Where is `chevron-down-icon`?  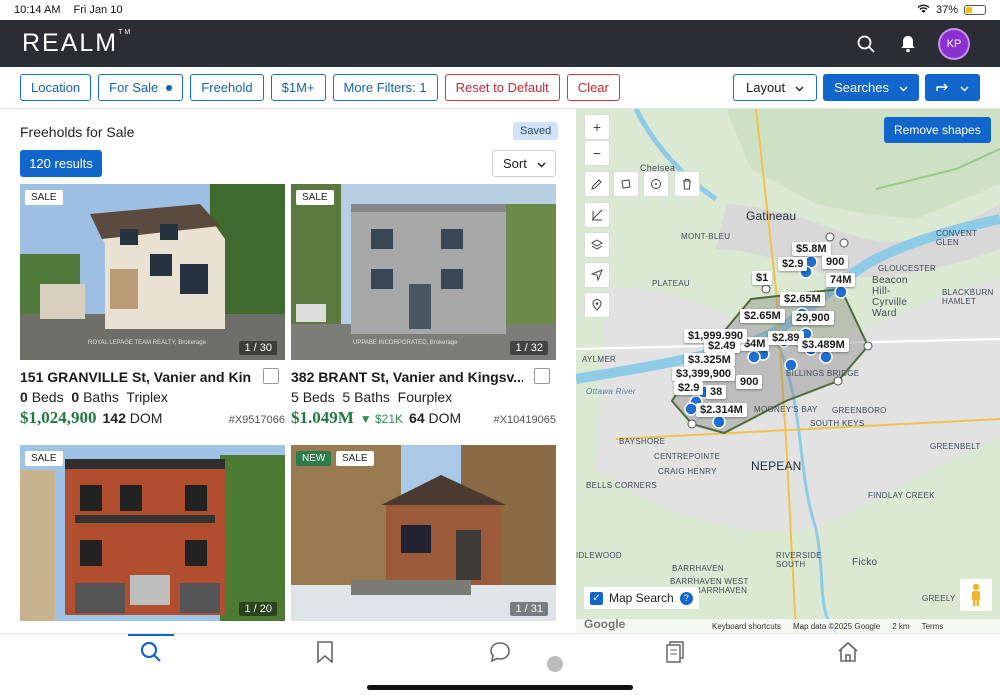 chevron-down-icon is located at coordinates (799, 87).